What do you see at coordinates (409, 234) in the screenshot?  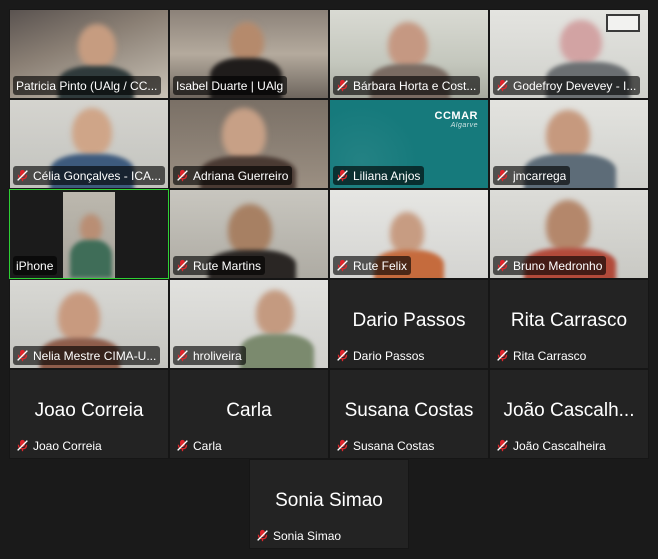 I see `participant-tile: Rute Felix` at bounding box center [409, 234].